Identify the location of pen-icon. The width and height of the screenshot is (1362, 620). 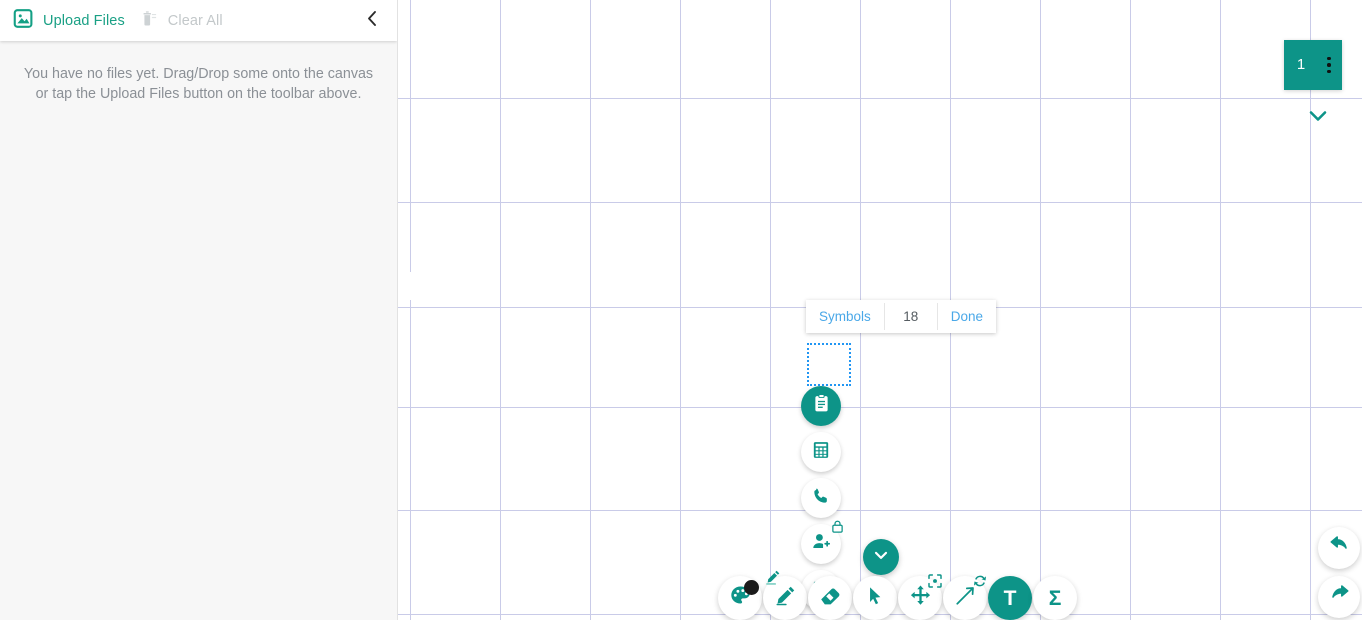
(785, 598).